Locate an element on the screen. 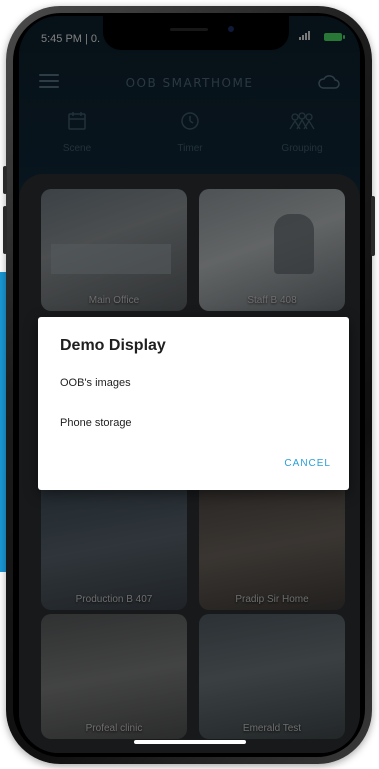  home-indicator is located at coordinates (190, 742).